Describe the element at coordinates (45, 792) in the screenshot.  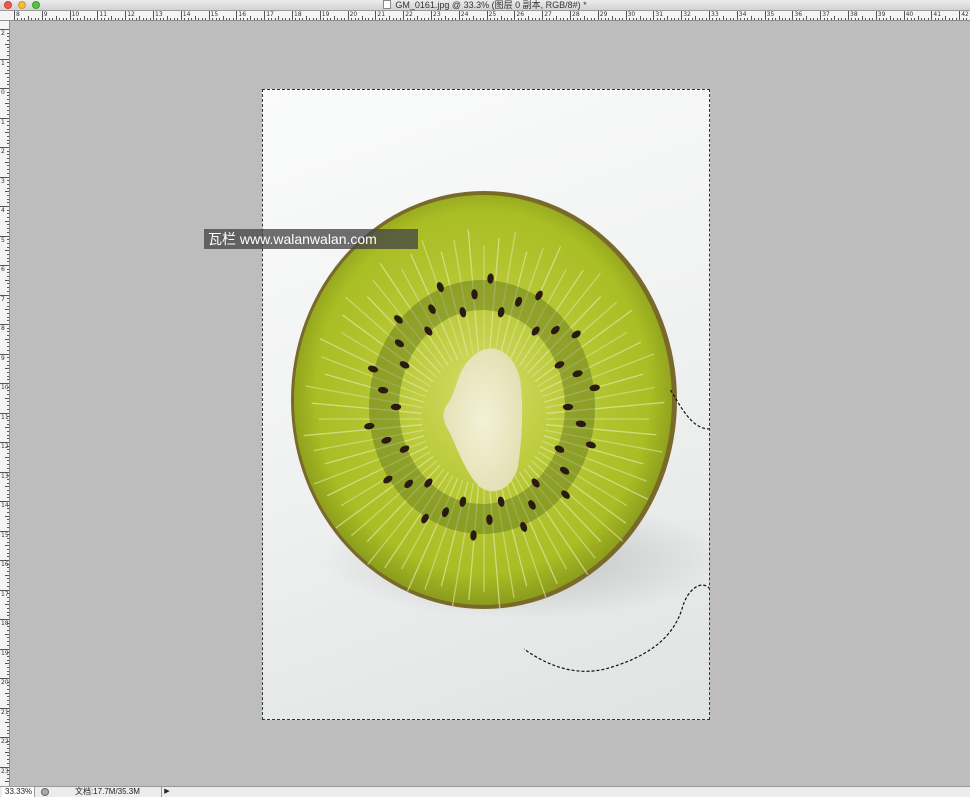
I see `status-info-icon` at that location.